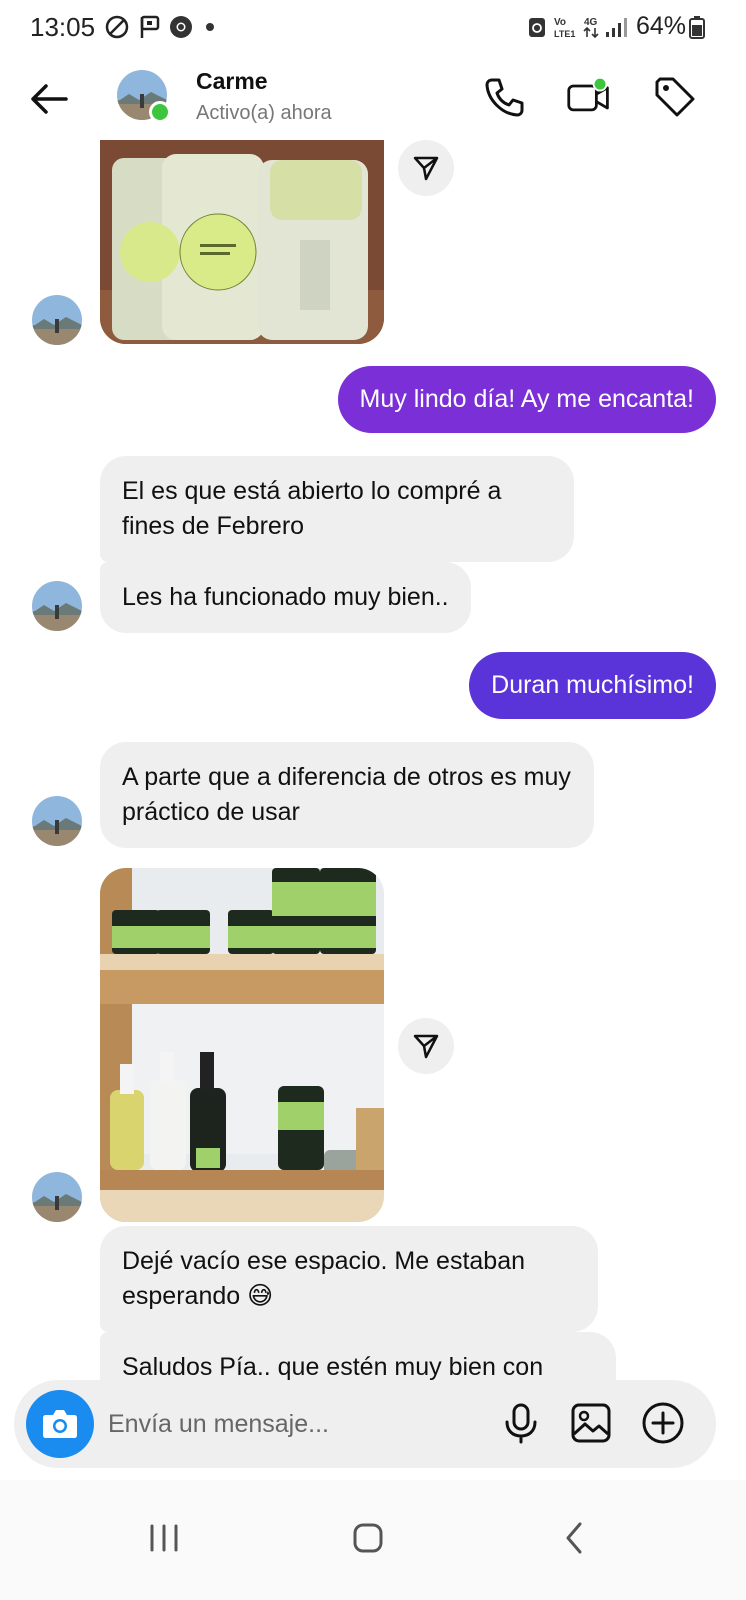 The image size is (746, 1600). I want to click on chat-header: Carme Activo(a) ahora, so click(373, 98).